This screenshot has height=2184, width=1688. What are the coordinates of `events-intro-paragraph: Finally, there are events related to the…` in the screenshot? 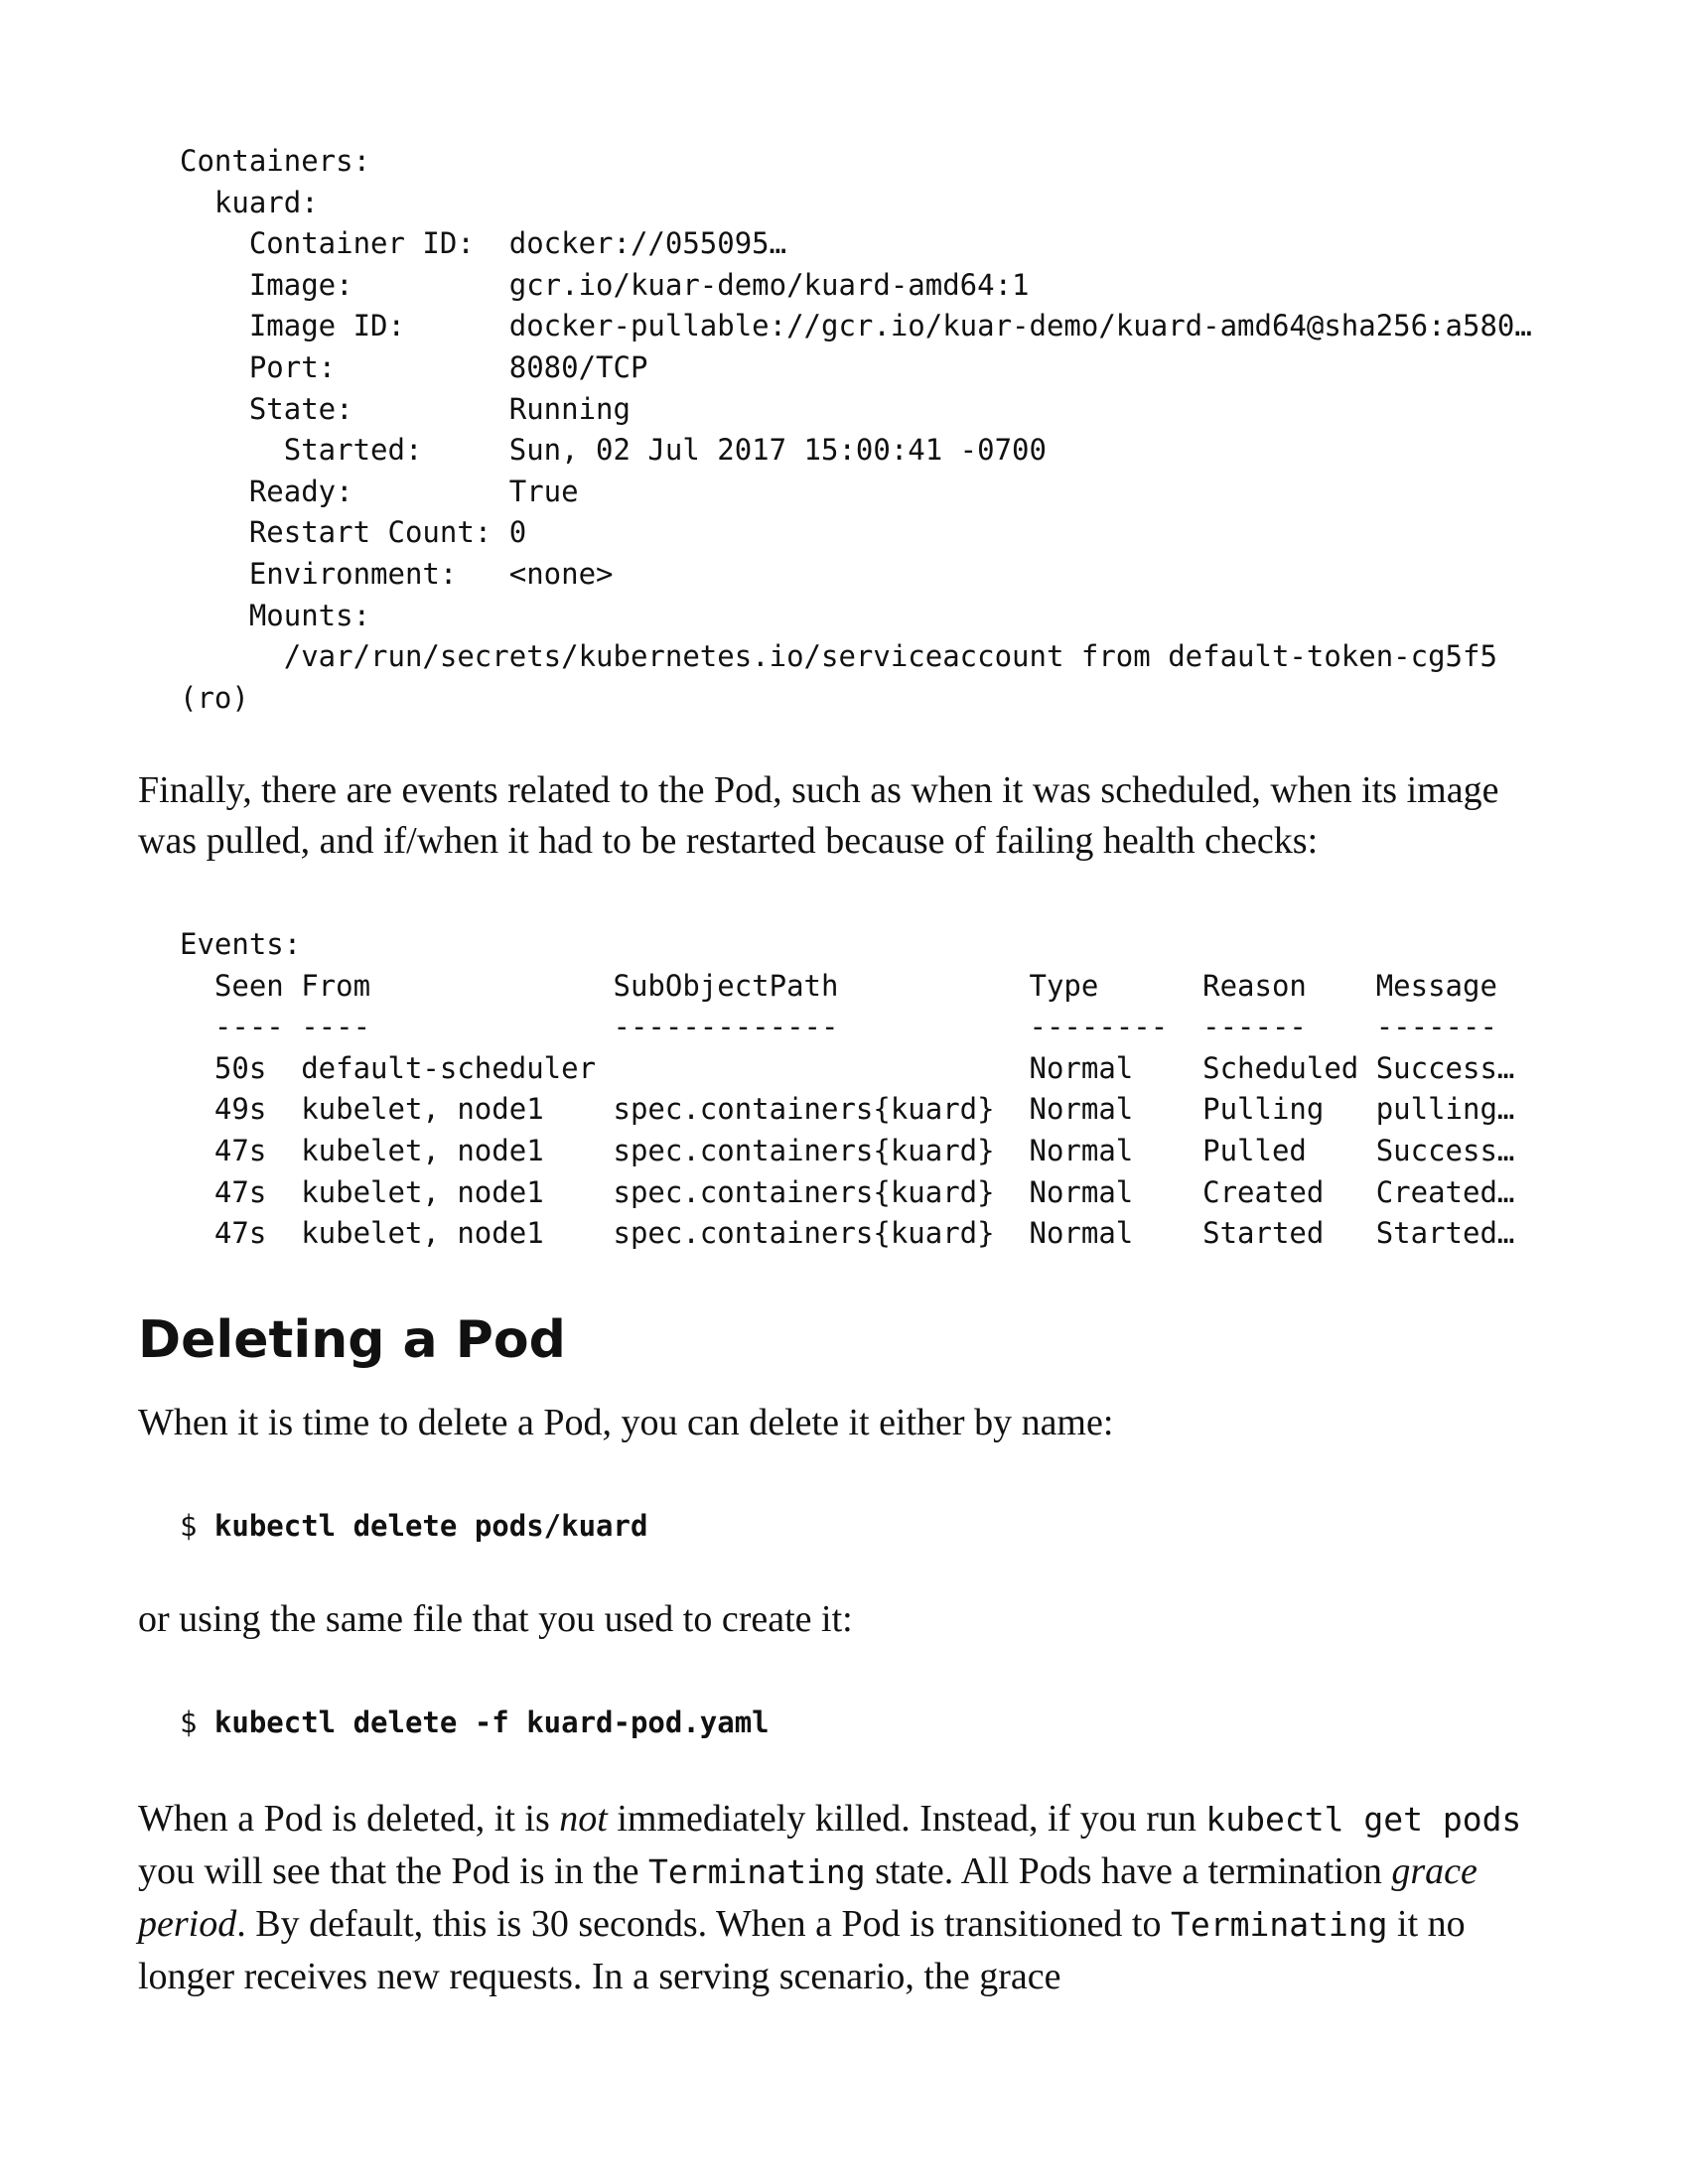 It's located at (818, 815).